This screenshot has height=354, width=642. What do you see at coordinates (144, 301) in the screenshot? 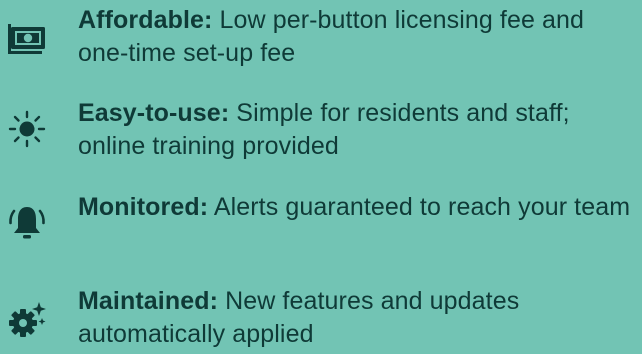
I see `feature-title: Maintained` at bounding box center [144, 301].